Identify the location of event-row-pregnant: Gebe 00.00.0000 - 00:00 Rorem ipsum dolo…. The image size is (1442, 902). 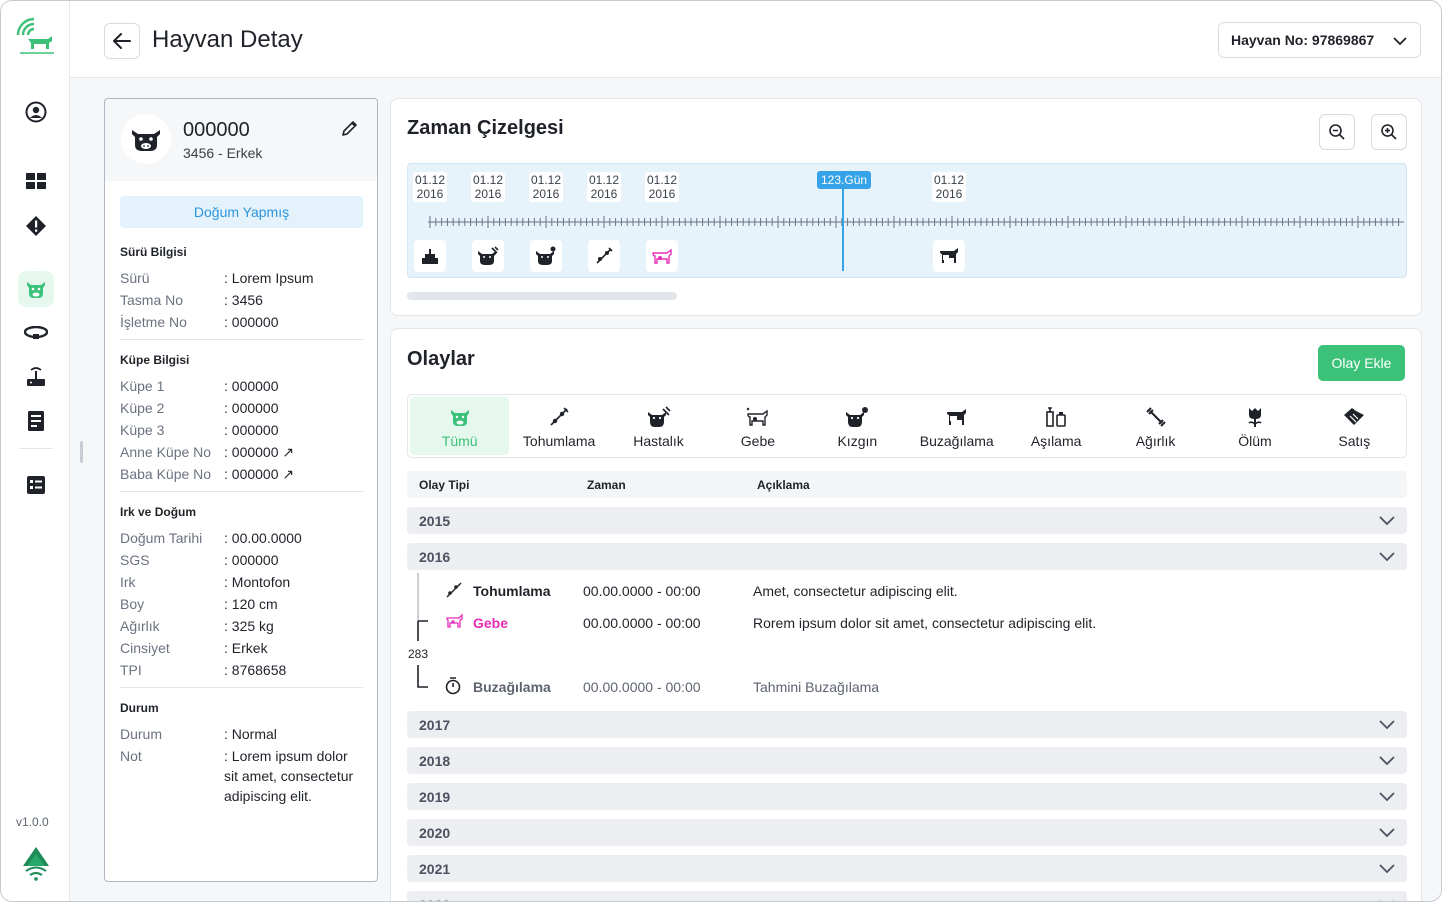
(907, 623).